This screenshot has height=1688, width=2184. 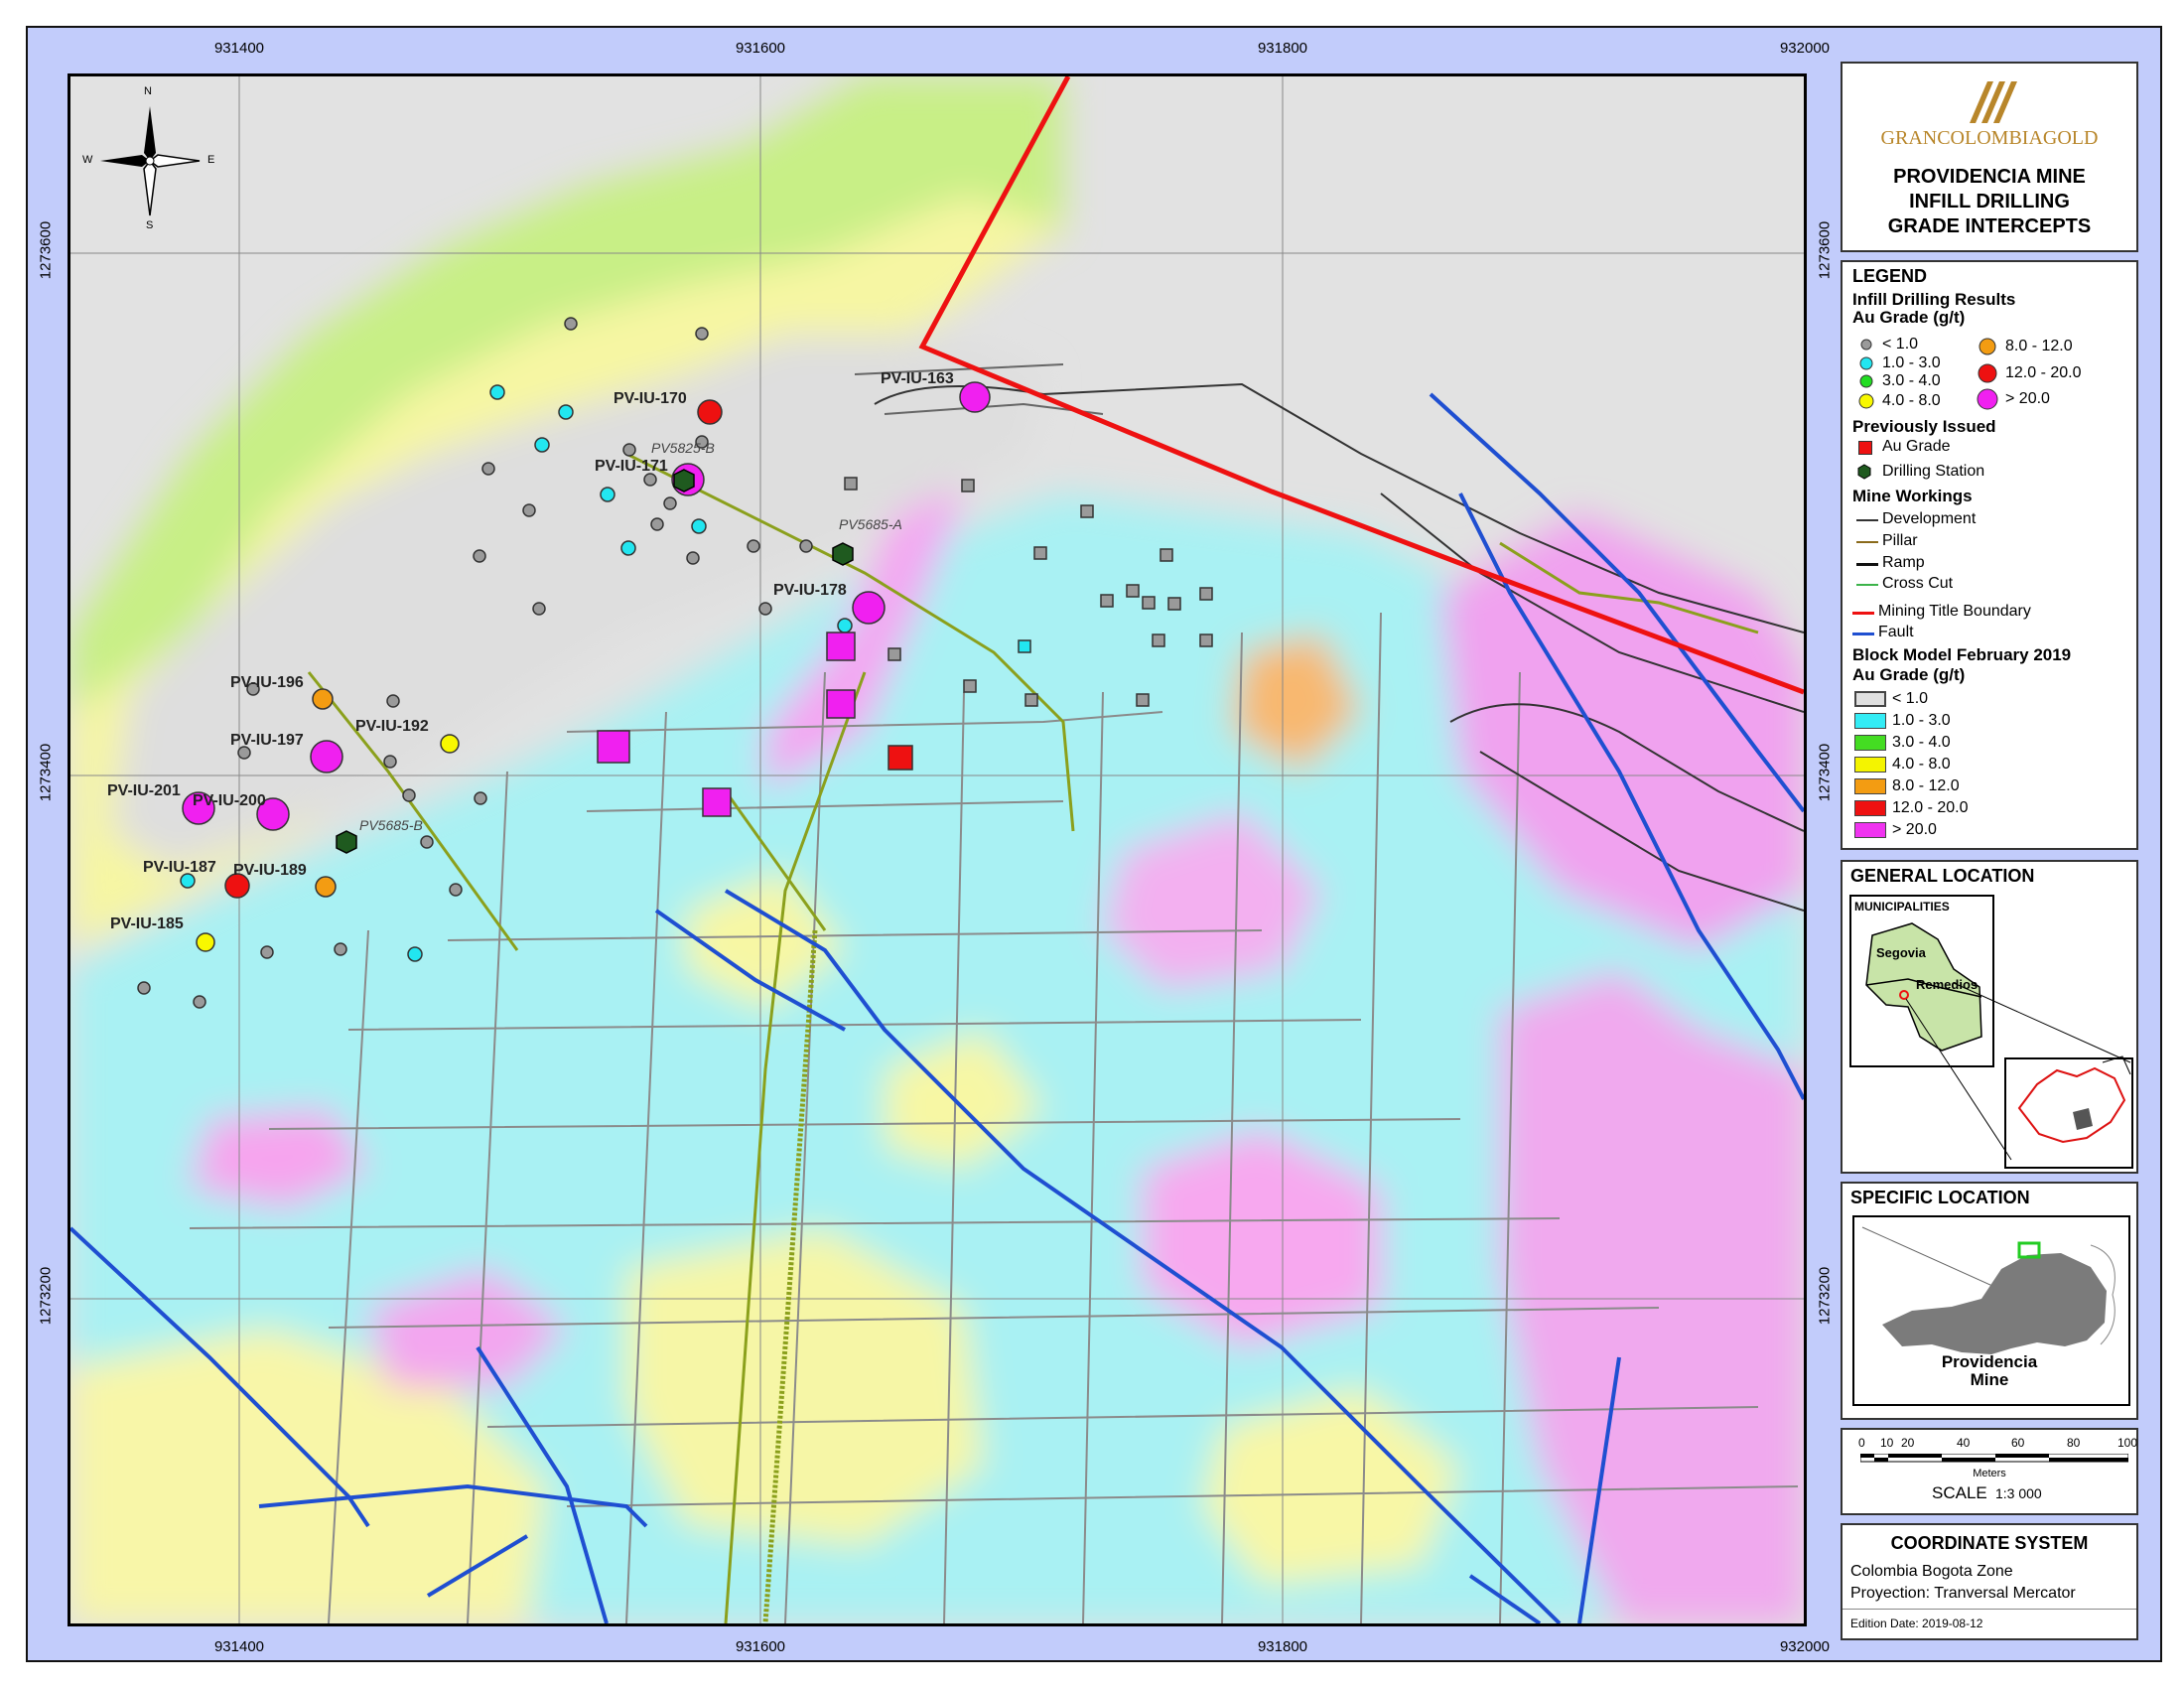 What do you see at coordinates (1909, 674) in the screenshot?
I see `block-model-au-heading: Au Grade (g/t)` at bounding box center [1909, 674].